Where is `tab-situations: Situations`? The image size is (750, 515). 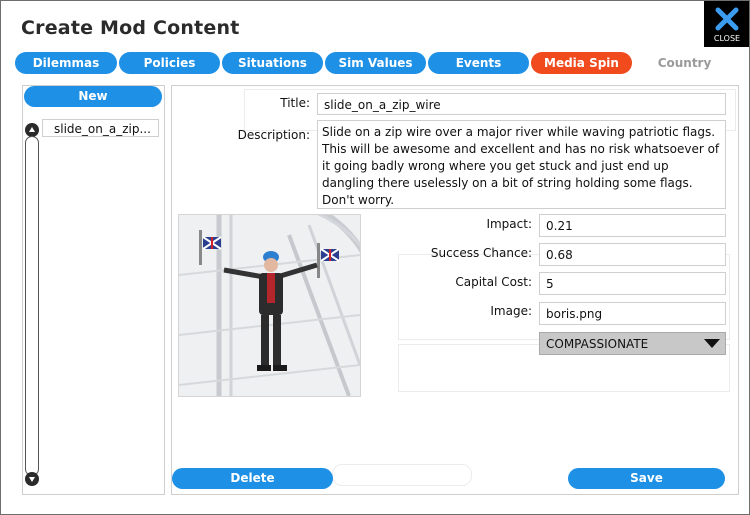
tab-situations: Situations is located at coordinates (272, 63).